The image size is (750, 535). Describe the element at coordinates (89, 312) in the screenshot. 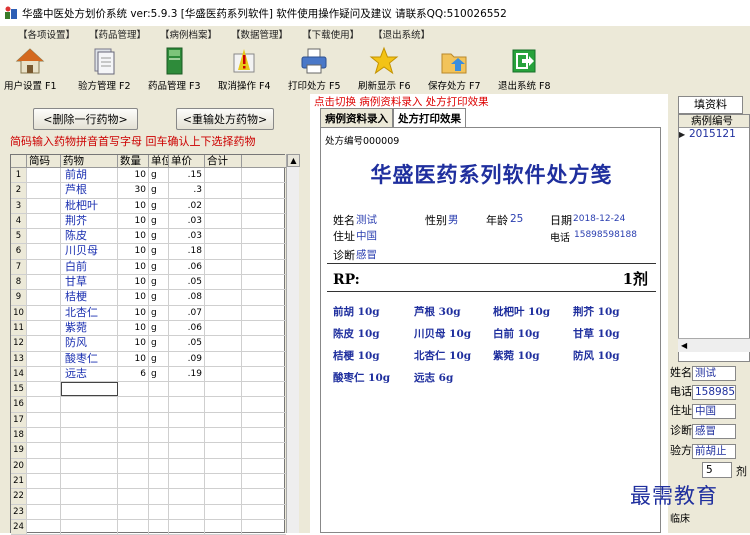

I see `cell-drug: 北杏仁` at that location.